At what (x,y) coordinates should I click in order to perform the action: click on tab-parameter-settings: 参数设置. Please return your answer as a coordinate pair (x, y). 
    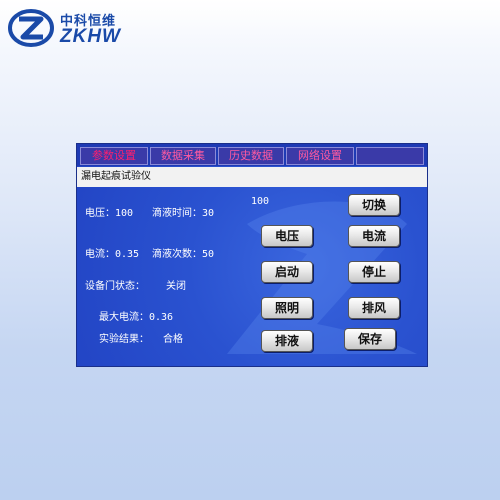
    Looking at the image, I should click on (114, 156).